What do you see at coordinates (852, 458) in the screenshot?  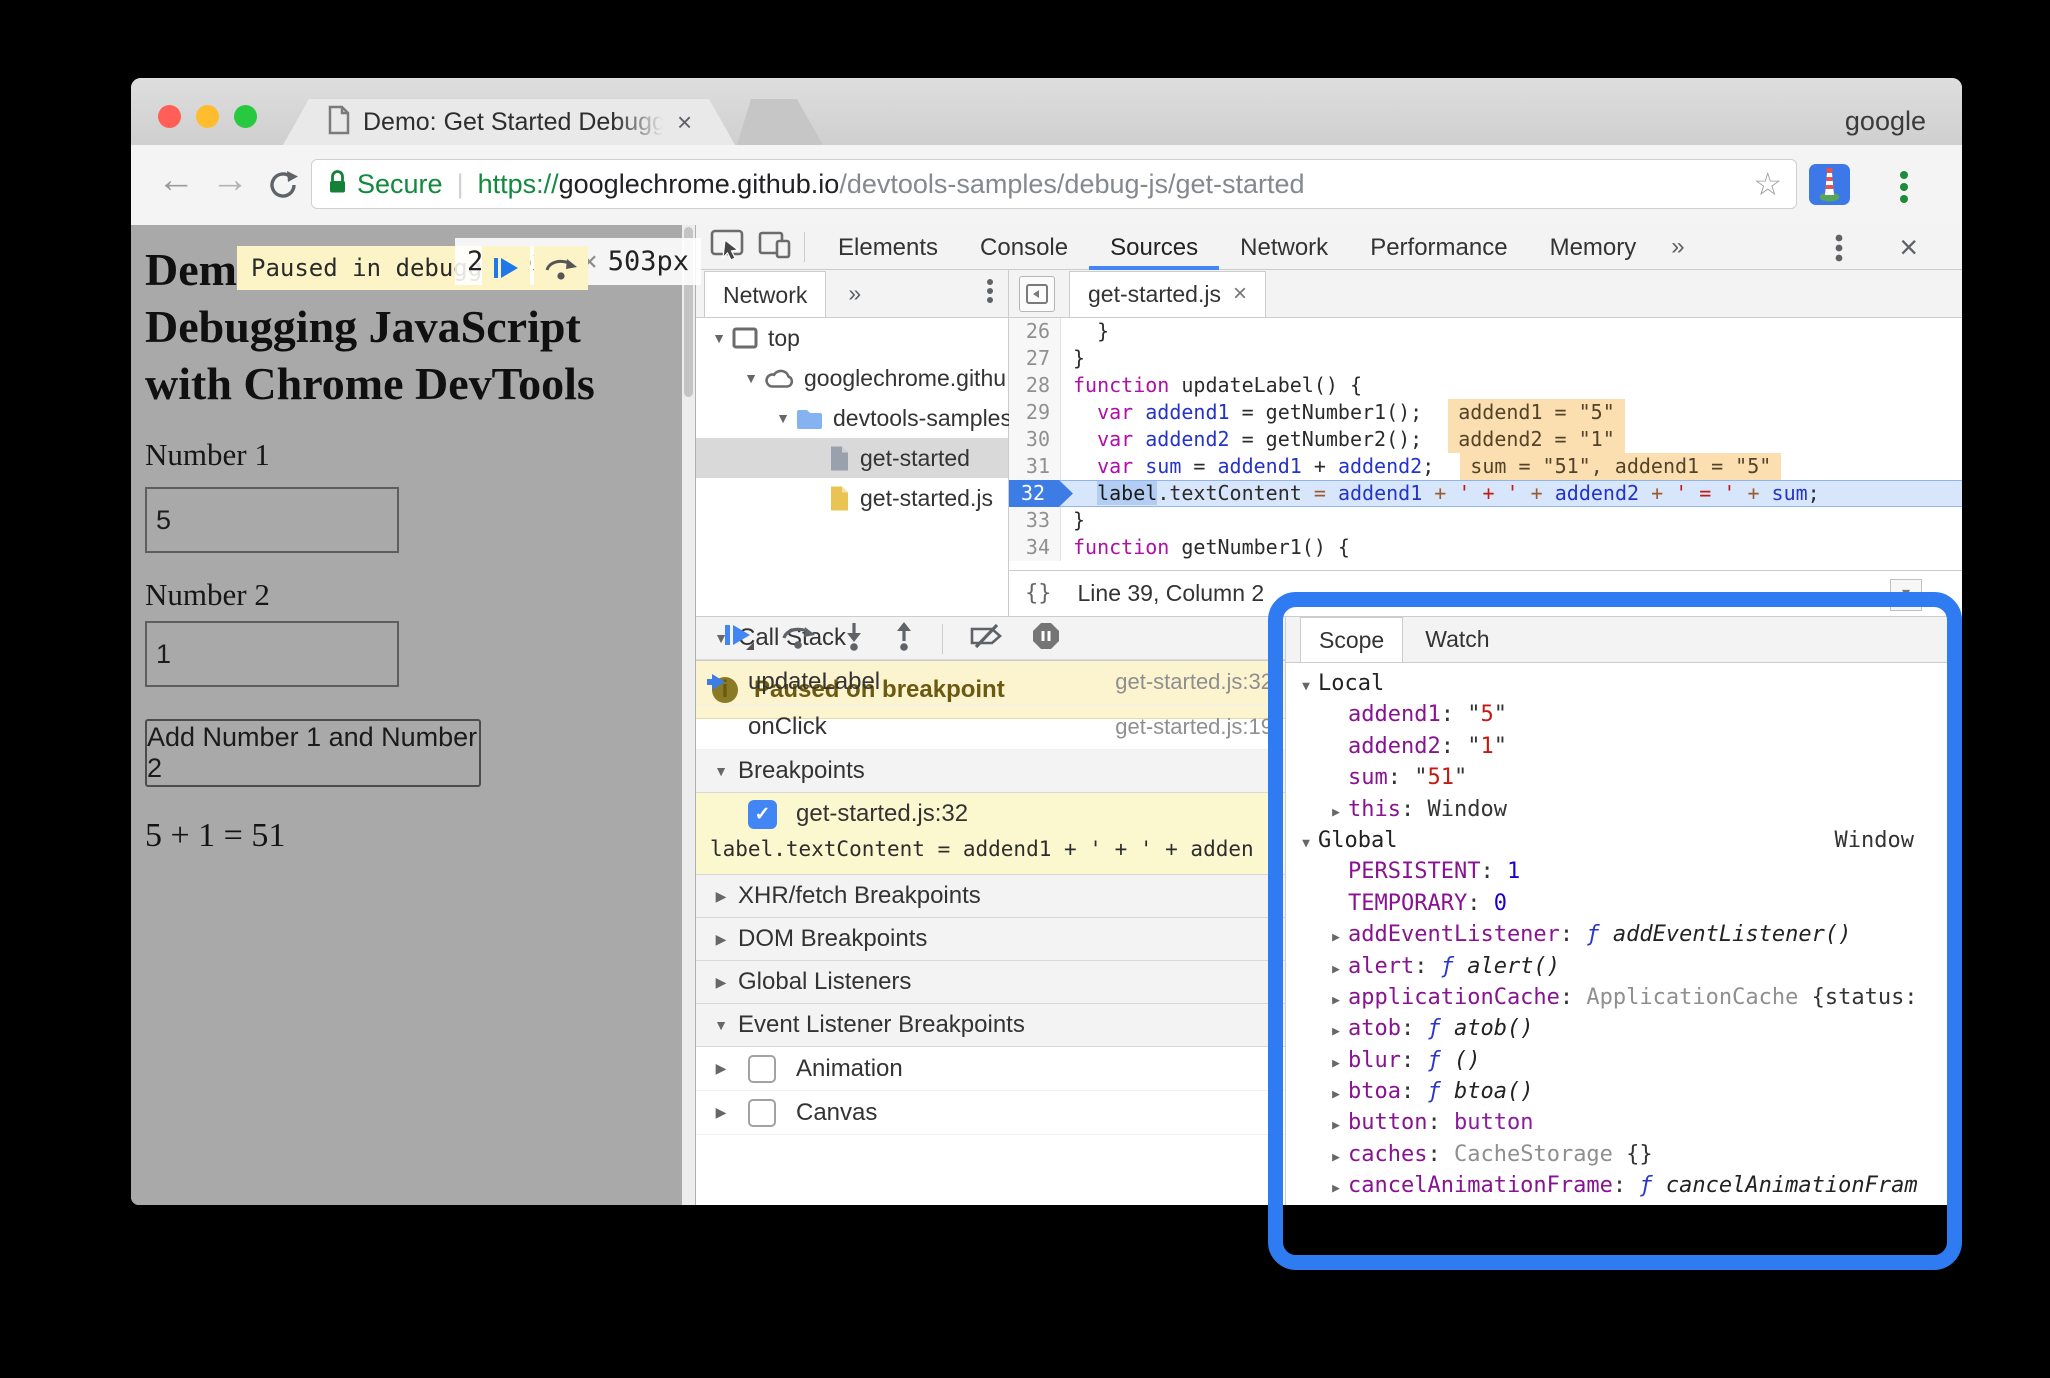 I see `file-tree-item-get-started: get-started` at bounding box center [852, 458].